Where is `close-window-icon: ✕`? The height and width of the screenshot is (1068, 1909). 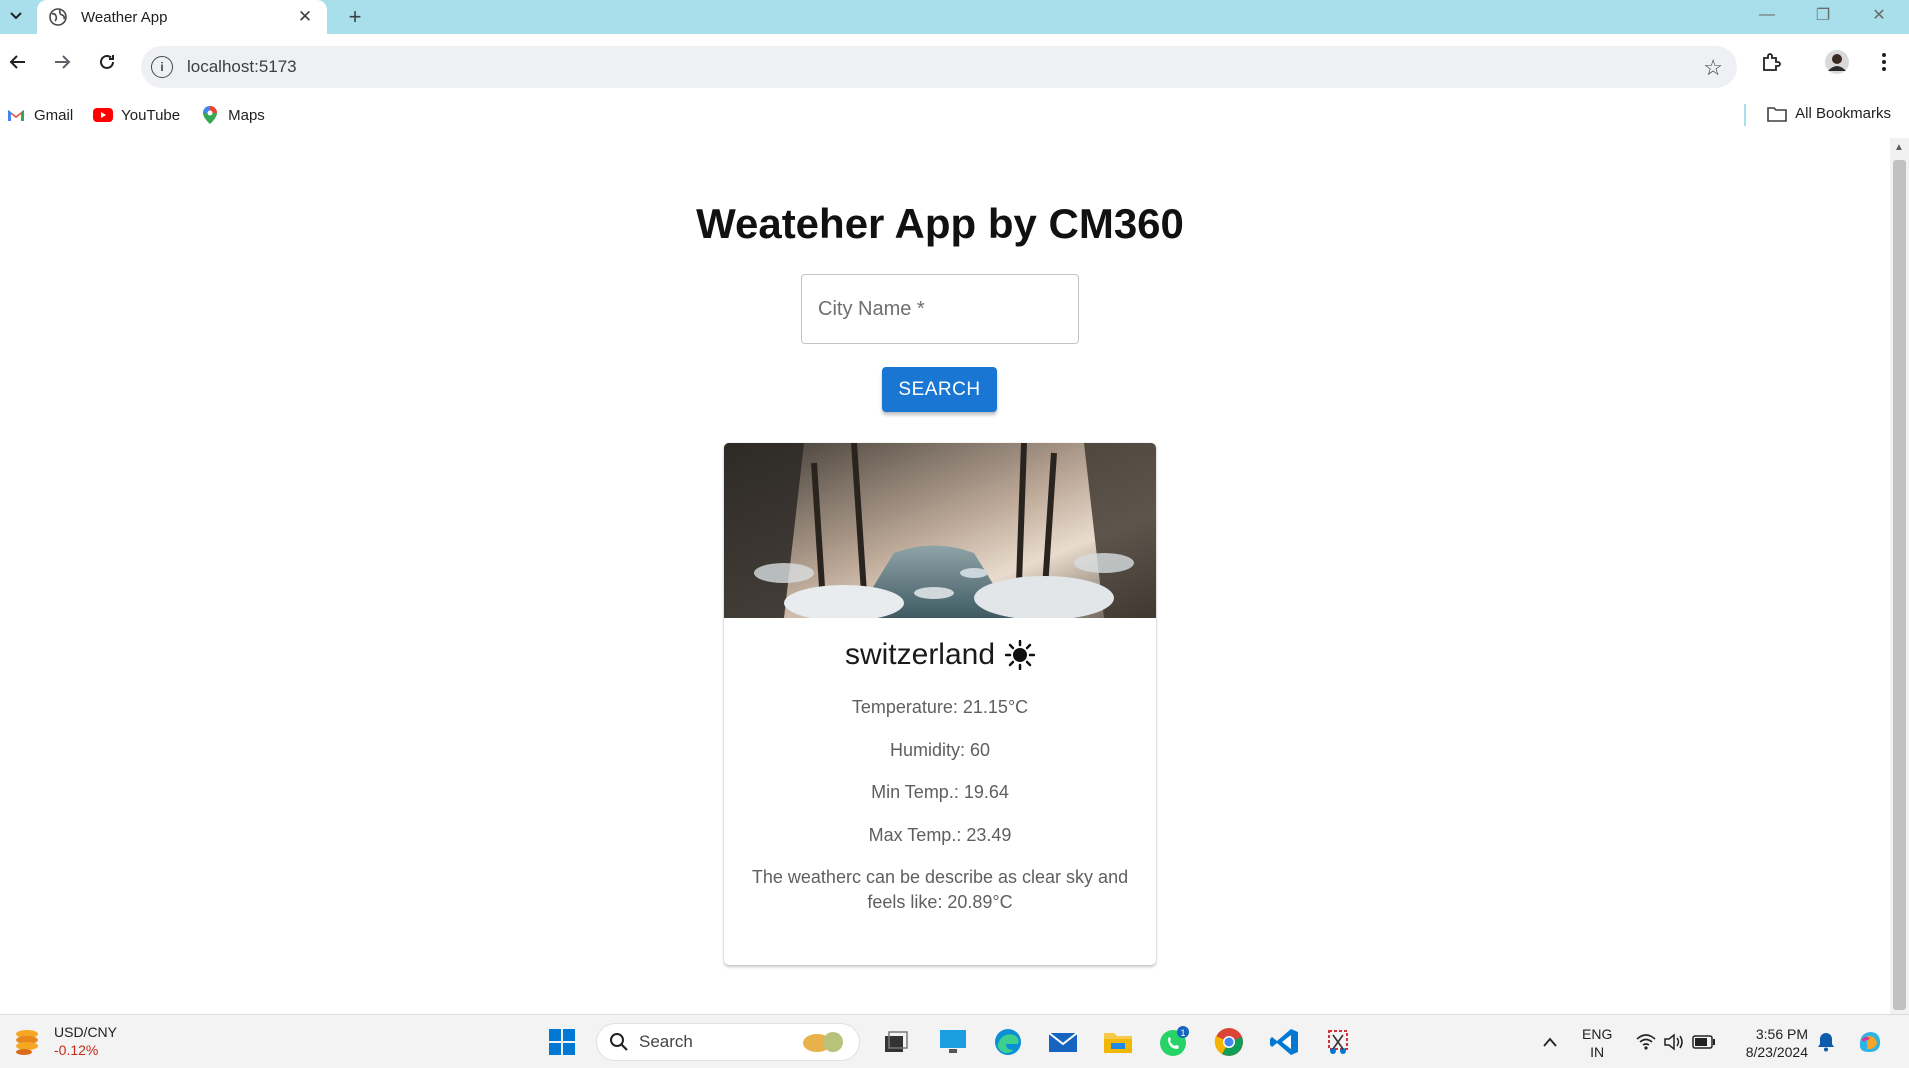 close-window-icon: ✕ is located at coordinates (1879, 15).